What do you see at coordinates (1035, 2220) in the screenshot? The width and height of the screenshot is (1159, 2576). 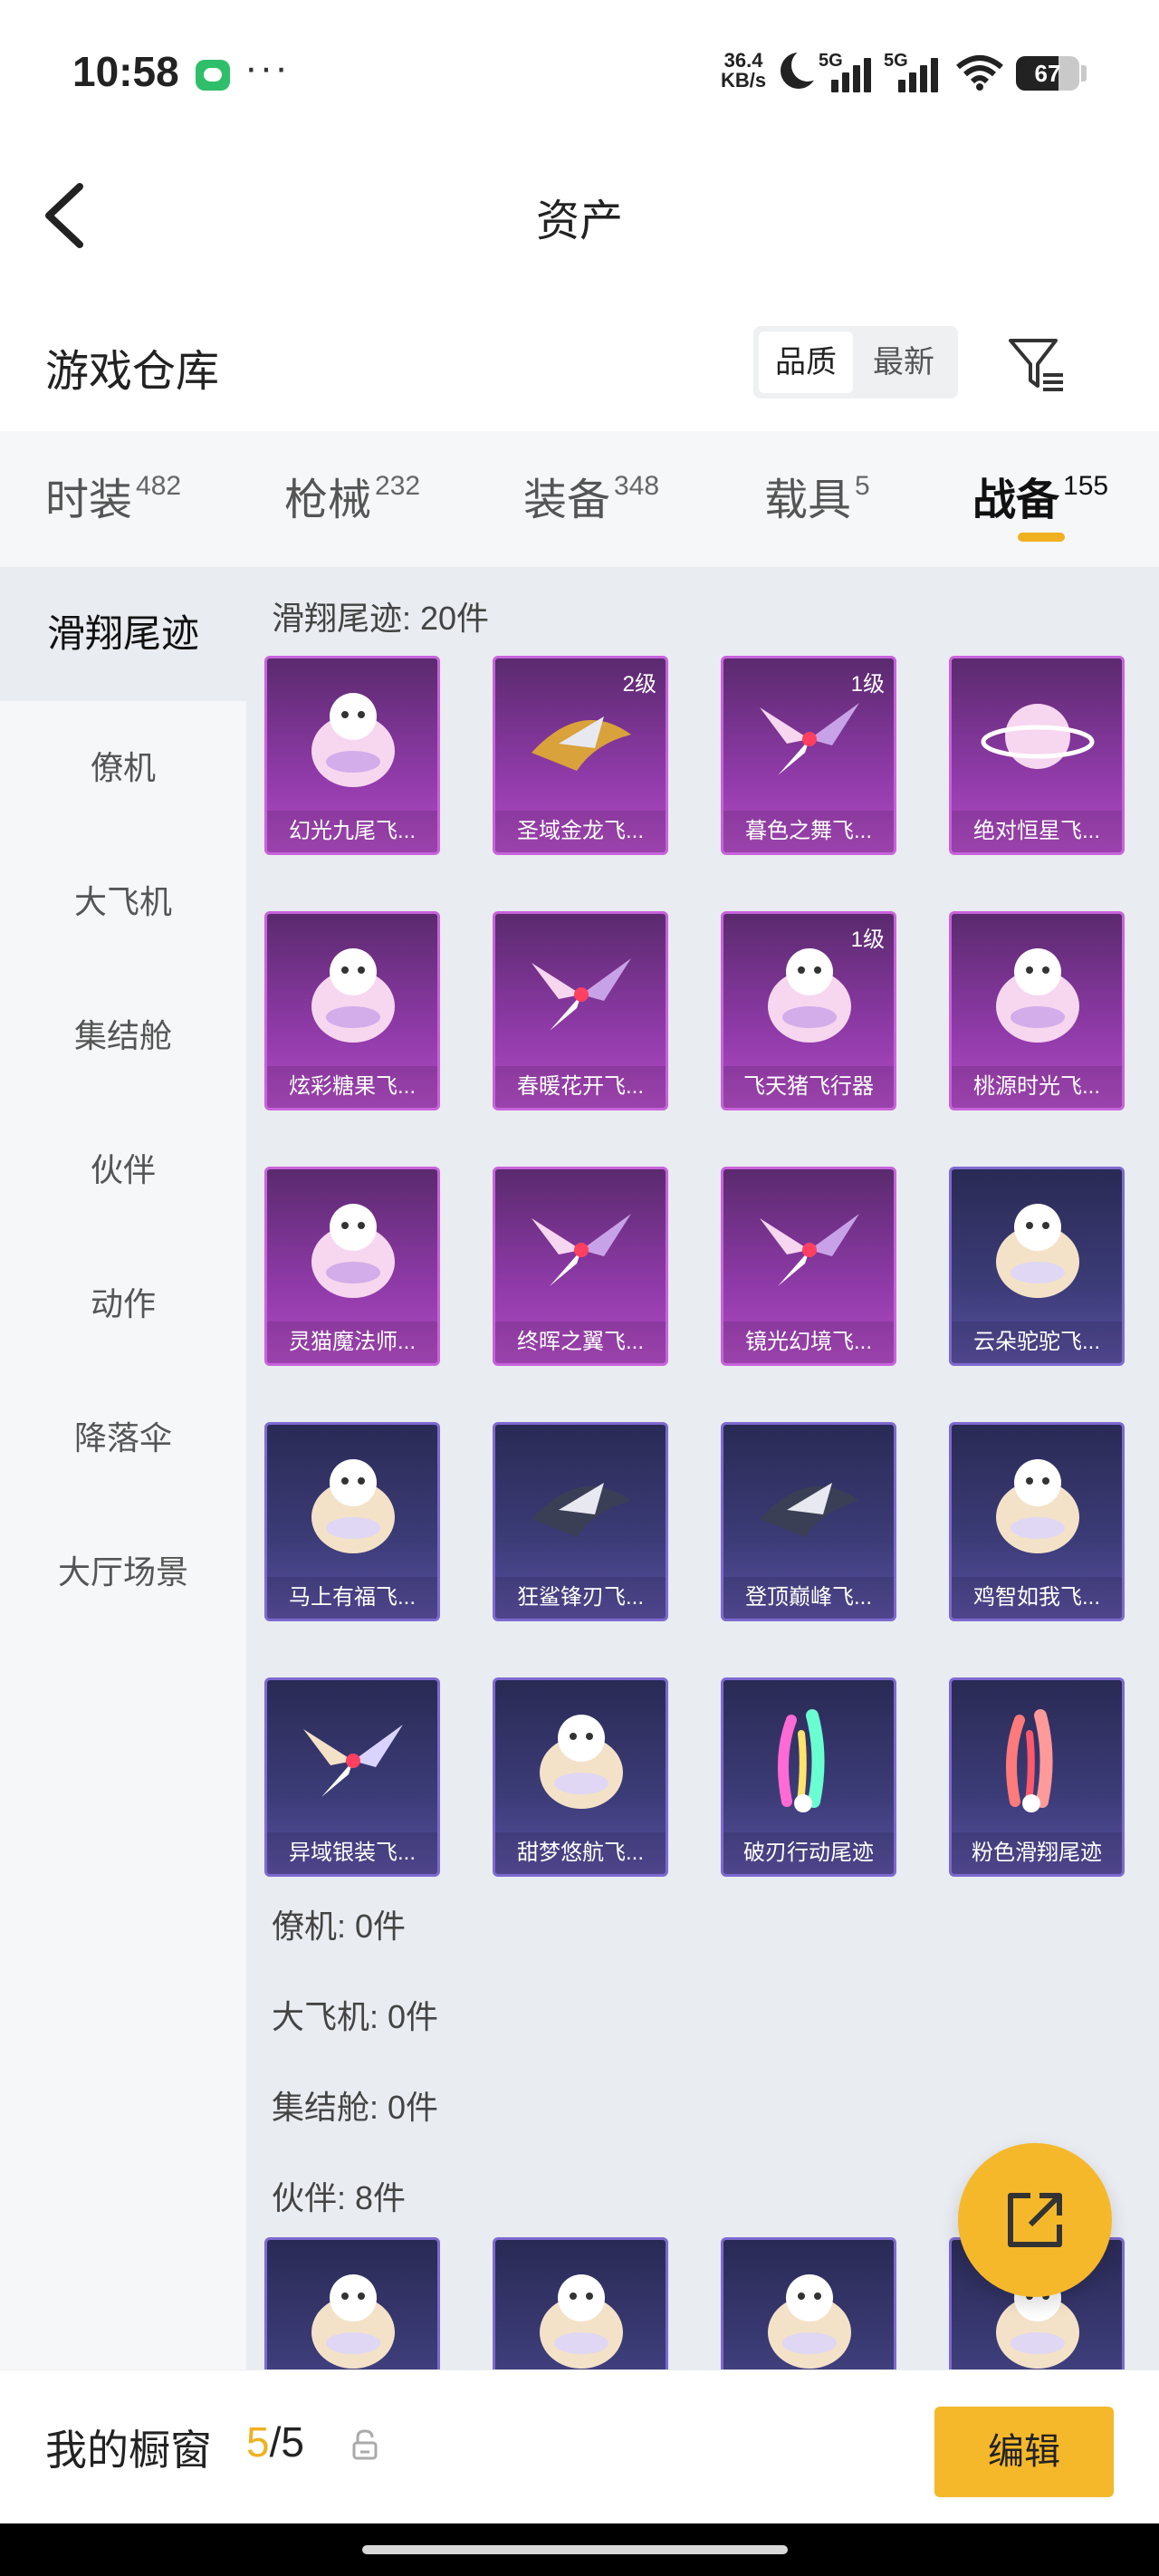 I see `share-button` at bounding box center [1035, 2220].